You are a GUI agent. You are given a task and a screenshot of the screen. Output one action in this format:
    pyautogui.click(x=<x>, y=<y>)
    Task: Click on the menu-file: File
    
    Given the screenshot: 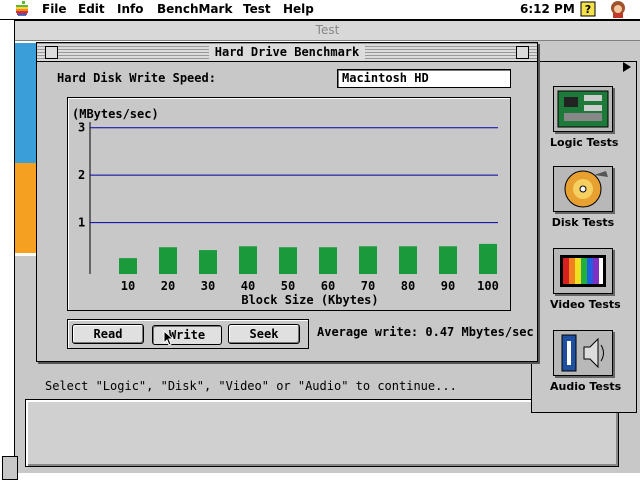 What is the action you would take?
    pyautogui.click(x=54, y=9)
    